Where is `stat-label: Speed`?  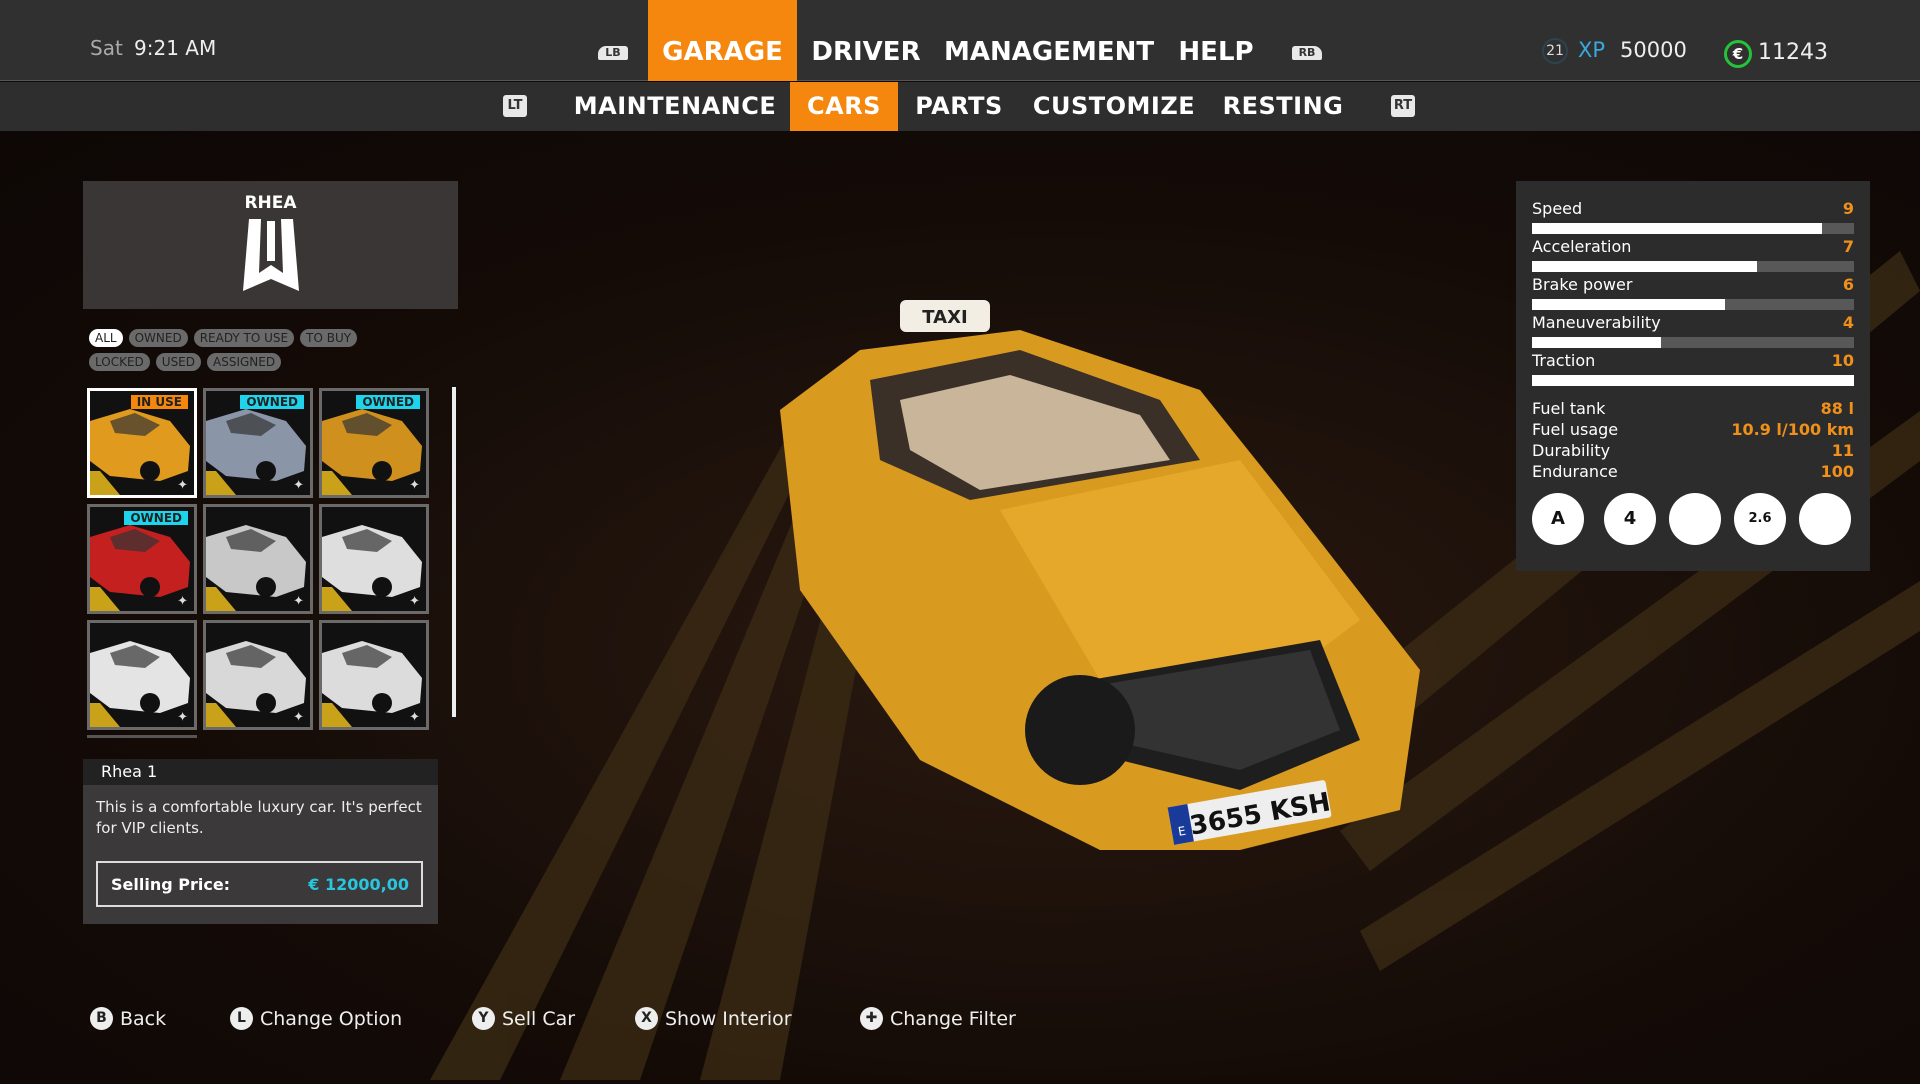 stat-label: Speed is located at coordinates (1557, 208).